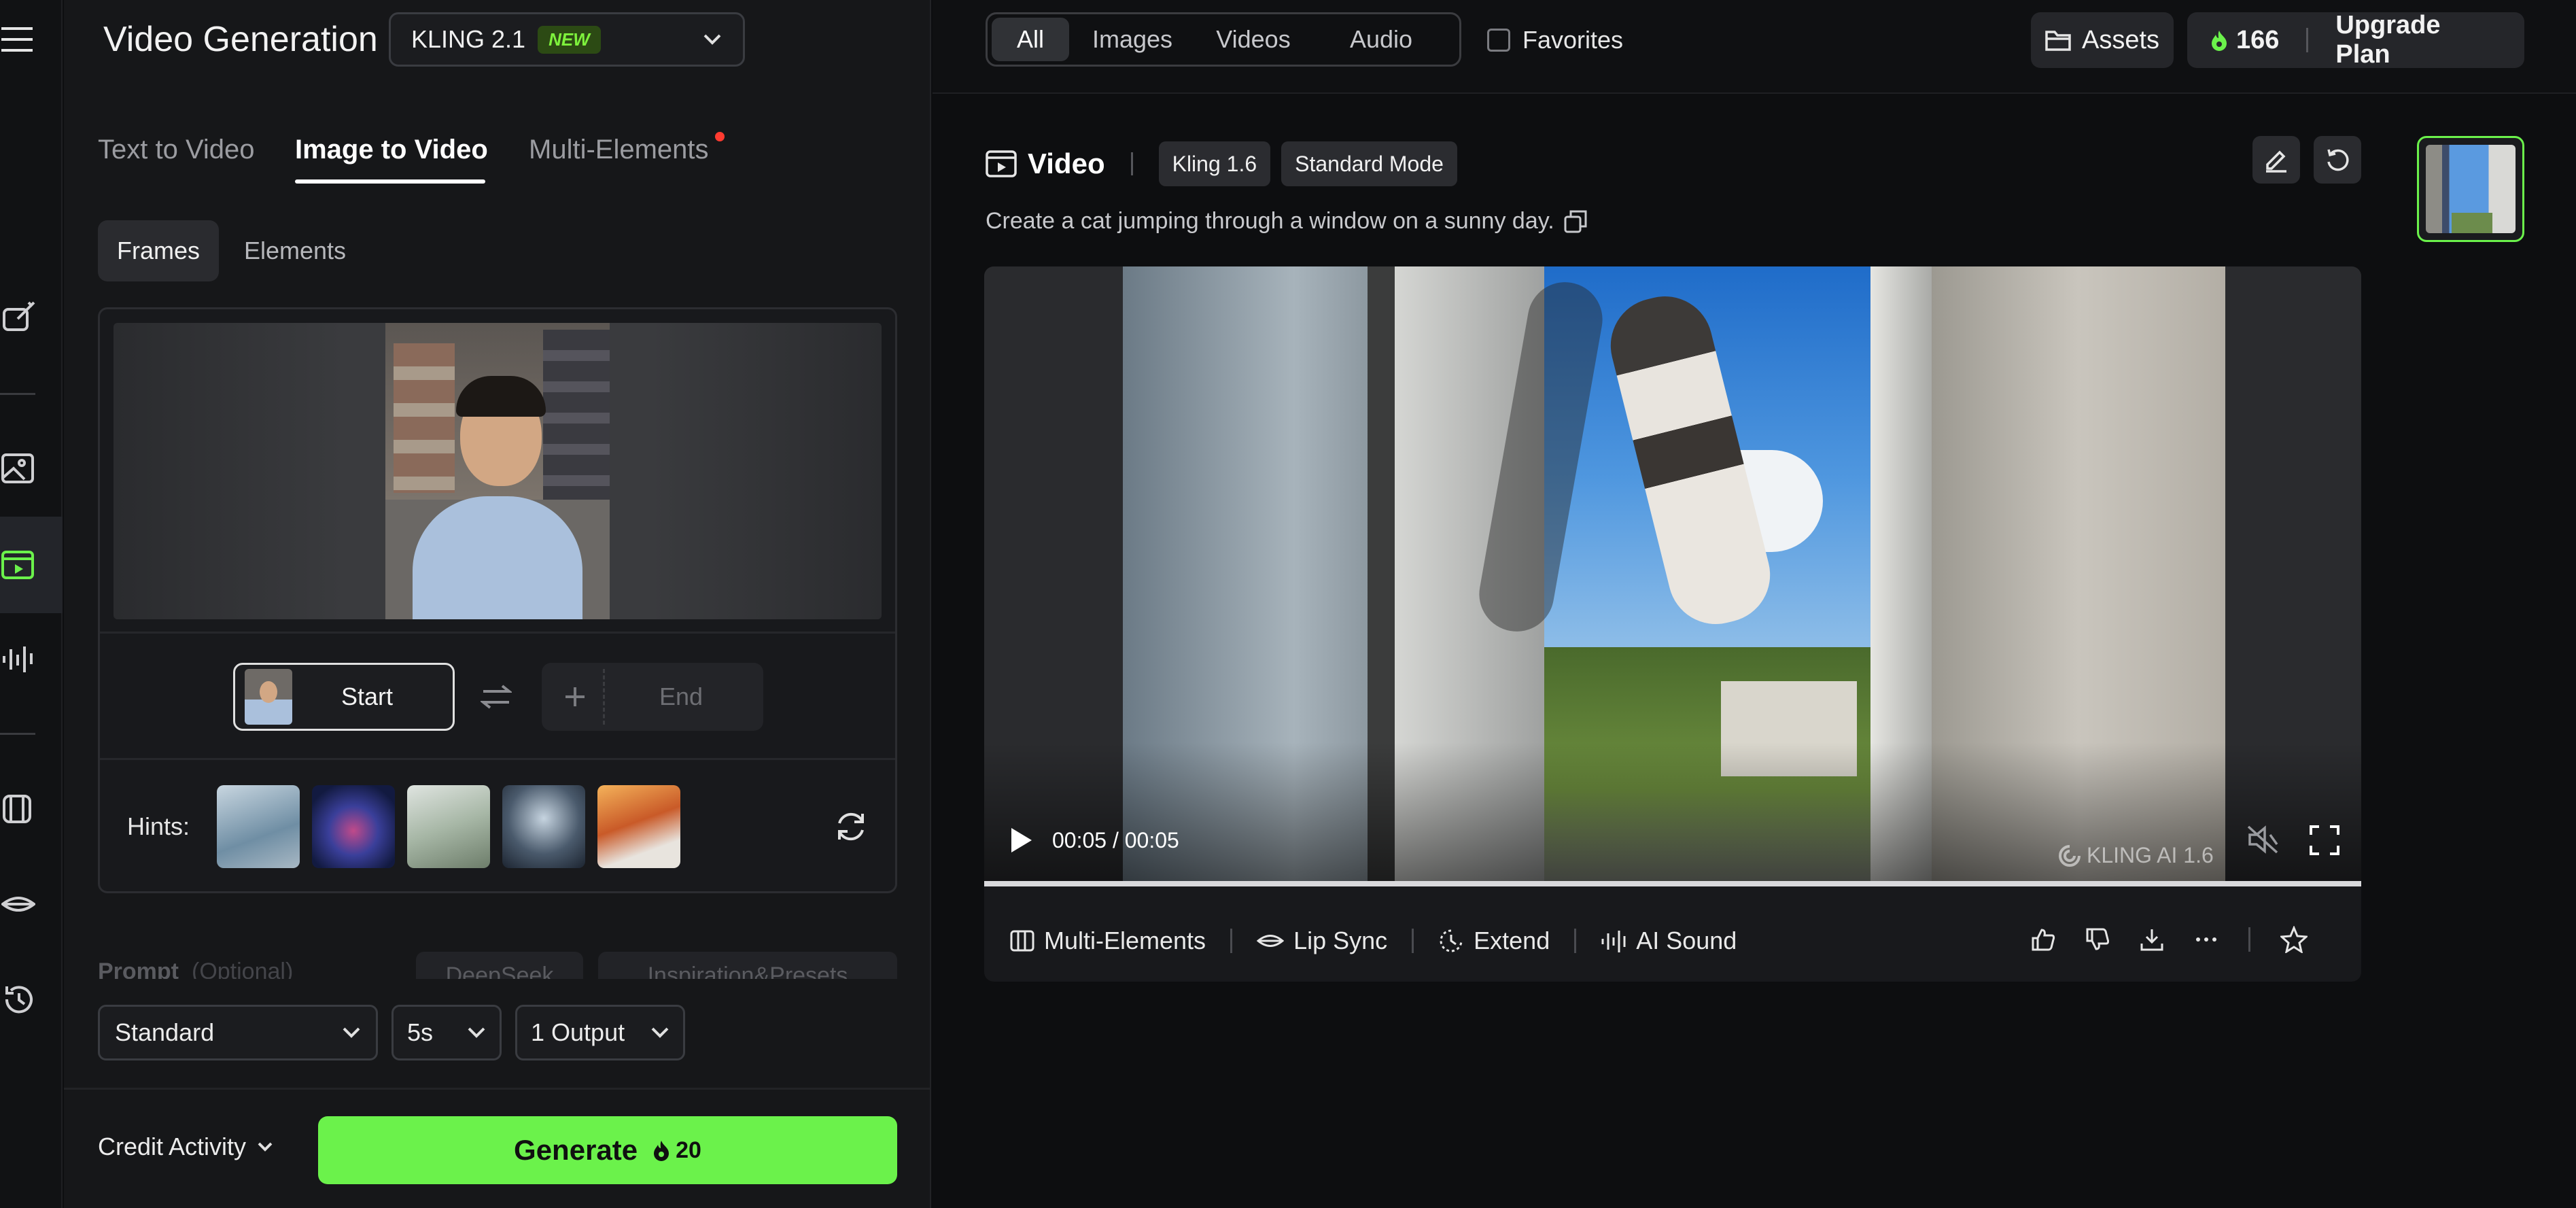 This screenshot has height=1208, width=2576. What do you see at coordinates (652, 697) in the screenshot?
I see `end-frame-button: End` at bounding box center [652, 697].